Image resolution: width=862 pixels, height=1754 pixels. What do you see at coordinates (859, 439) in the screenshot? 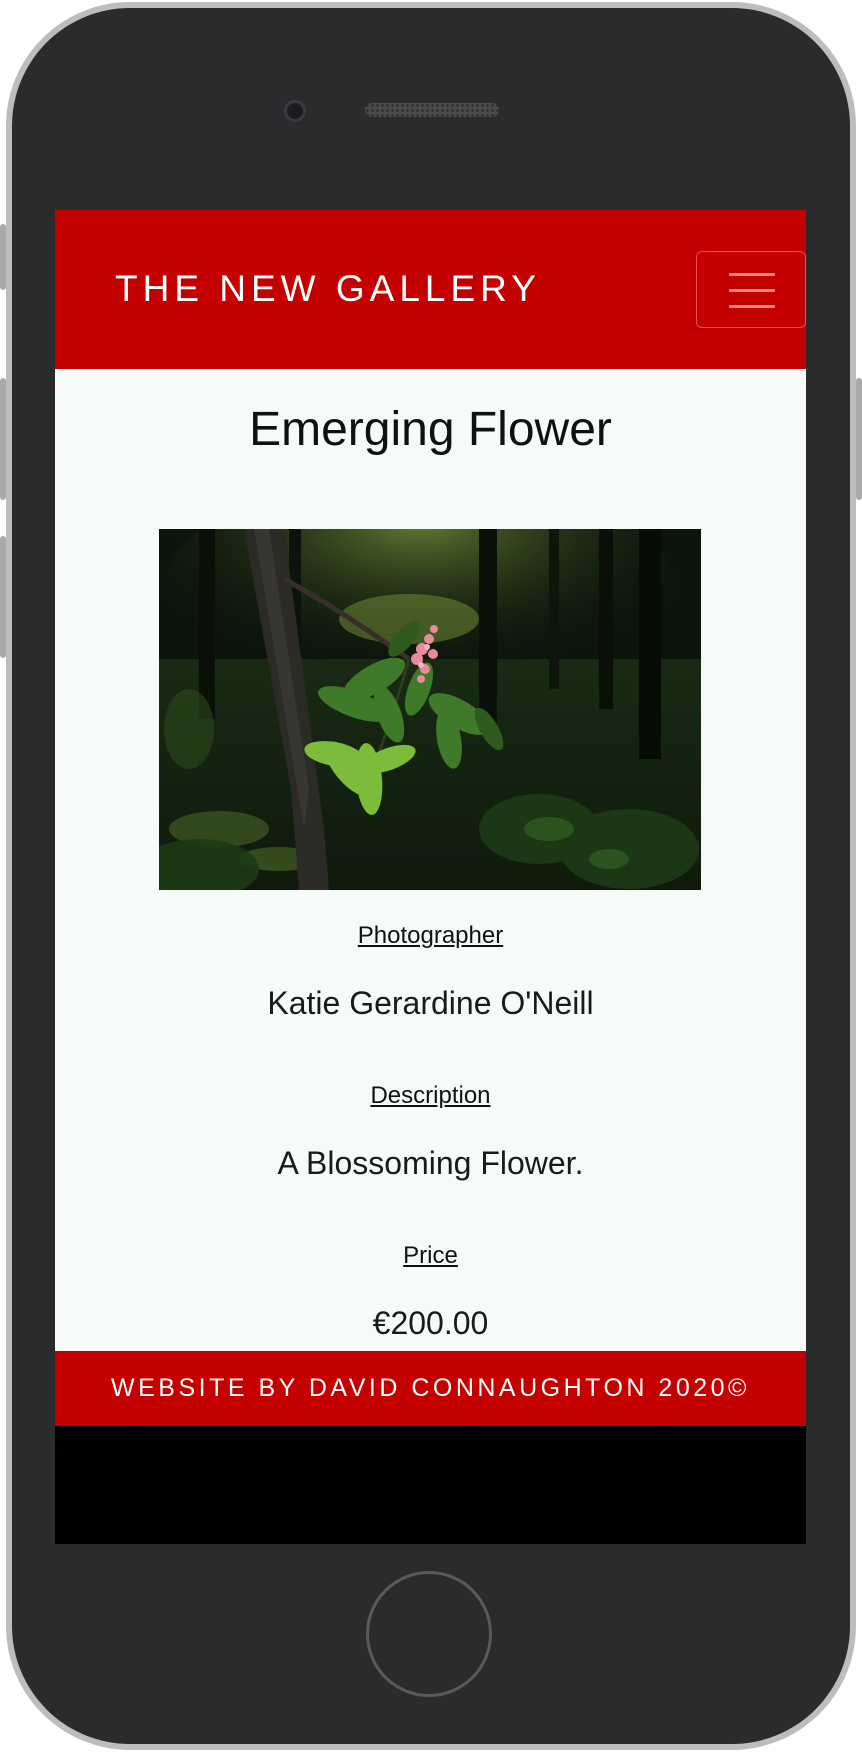
I see `power-button` at bounding box center [859, 439].